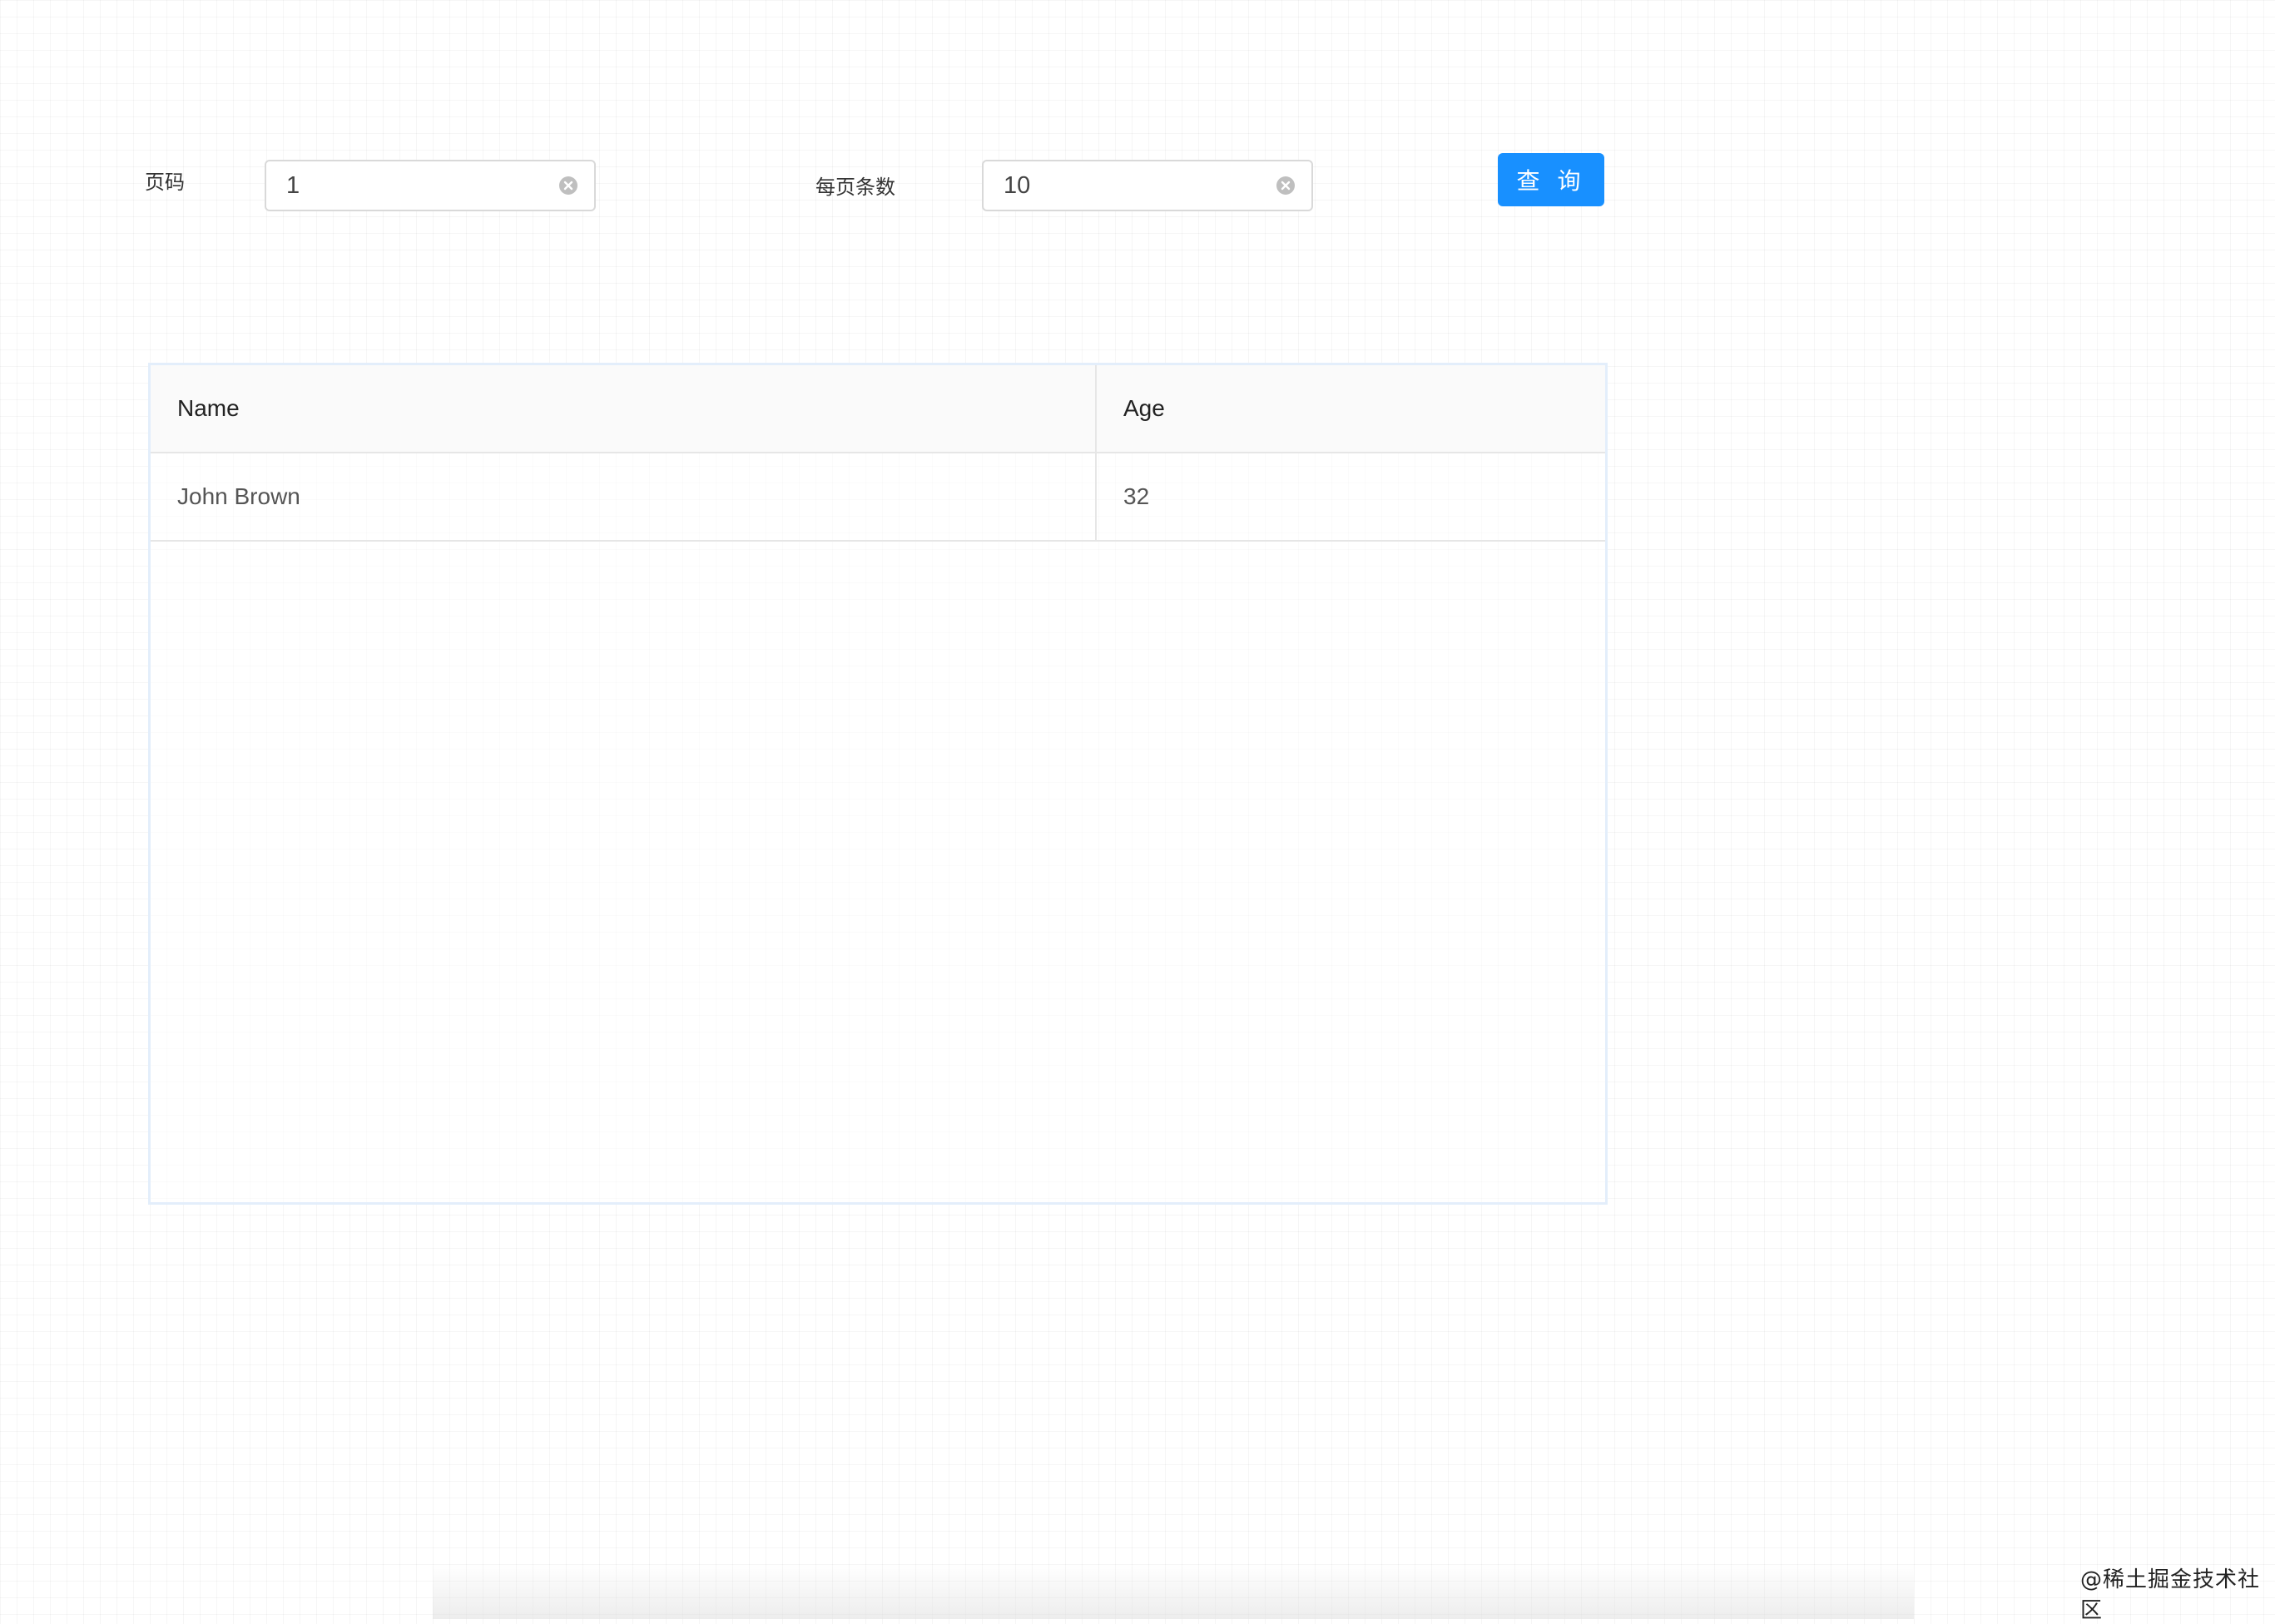 The image size is (2275, 1624). I want to click on page-number-field, so click(430, 185).